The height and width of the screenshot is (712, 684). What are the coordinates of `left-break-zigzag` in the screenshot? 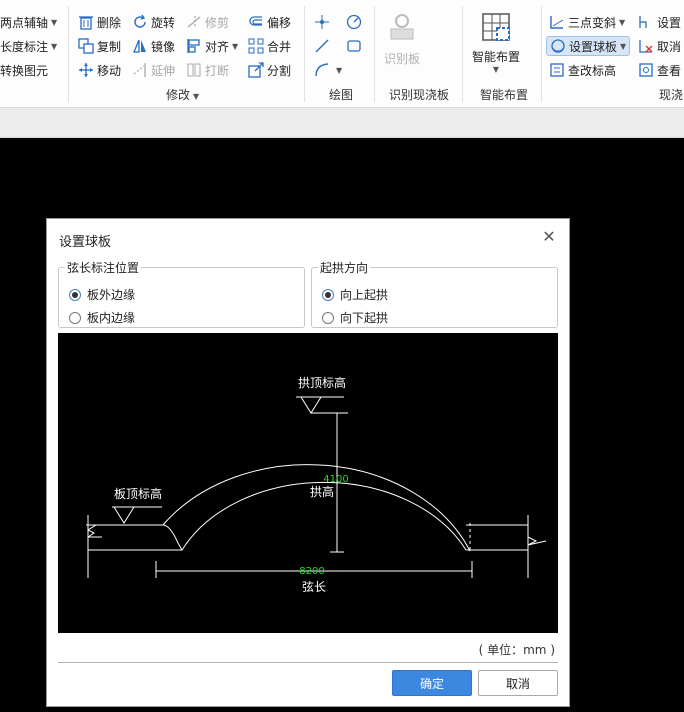 It's located at (91, 531).